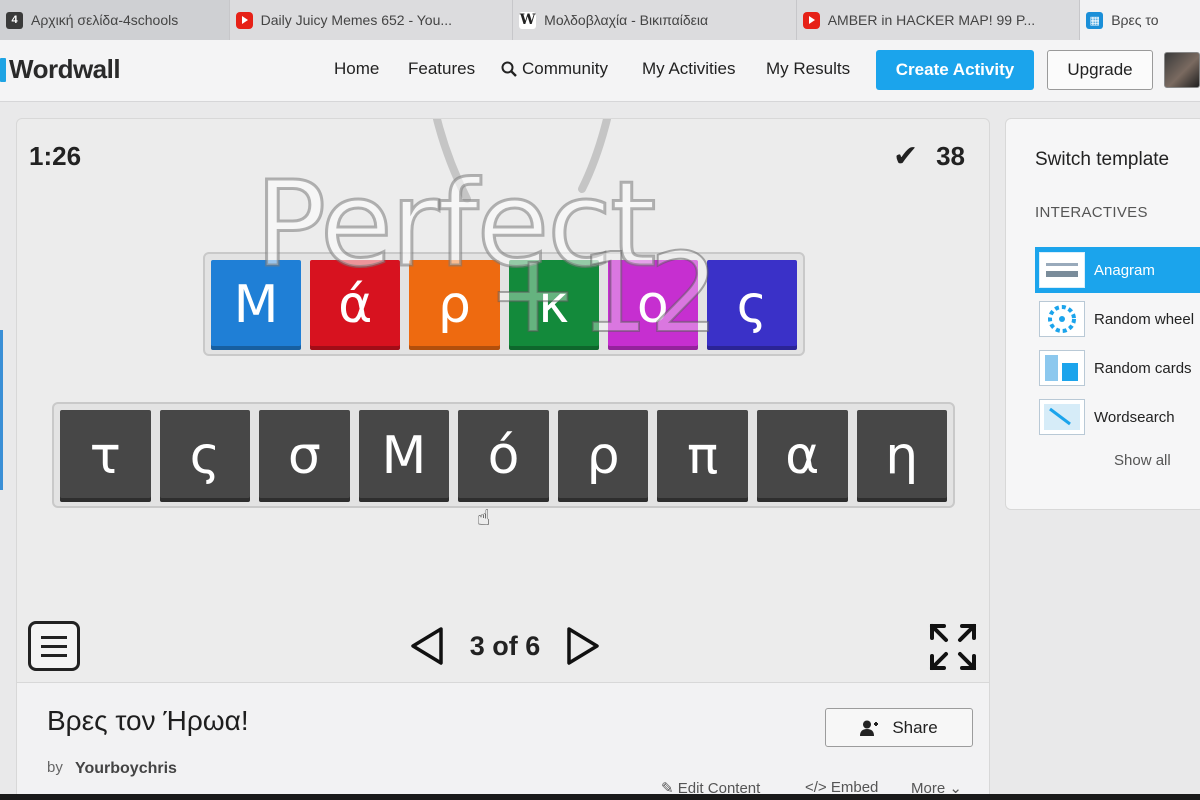  What do you see at coordinates (955, 70) in the screenshot?
I see `create-activity-button: Create Activity` at bounding box center [955, 70].